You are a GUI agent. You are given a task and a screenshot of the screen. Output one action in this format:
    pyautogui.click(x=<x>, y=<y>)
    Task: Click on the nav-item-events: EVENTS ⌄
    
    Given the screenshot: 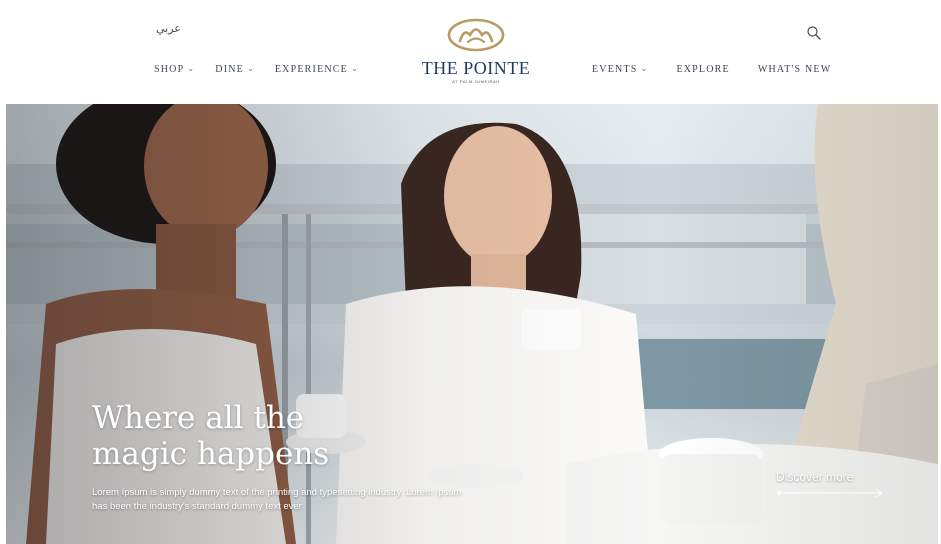 What is the action you would take?
    pyautogui.click(x=620, y=69)
    